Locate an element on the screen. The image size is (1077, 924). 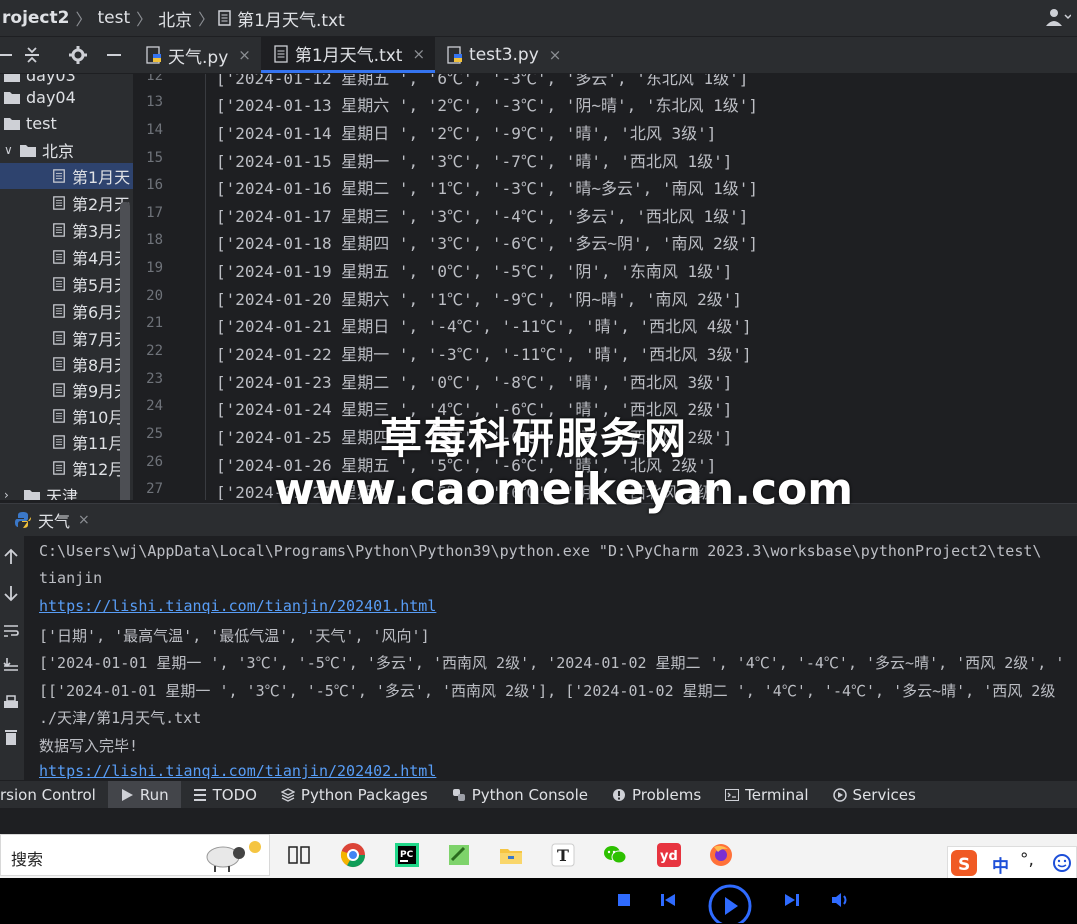
user-account-icon is located at coordinates (1058, 17).